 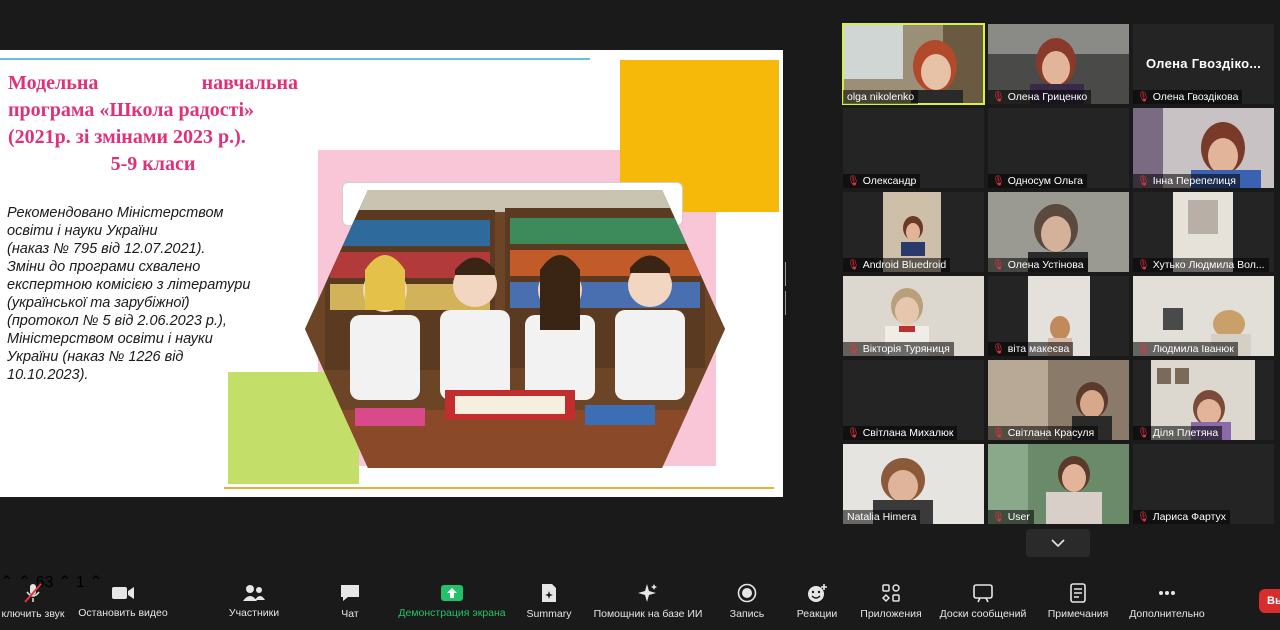 I want to click on chat-bubble-icon, so click(x=350, y=592).